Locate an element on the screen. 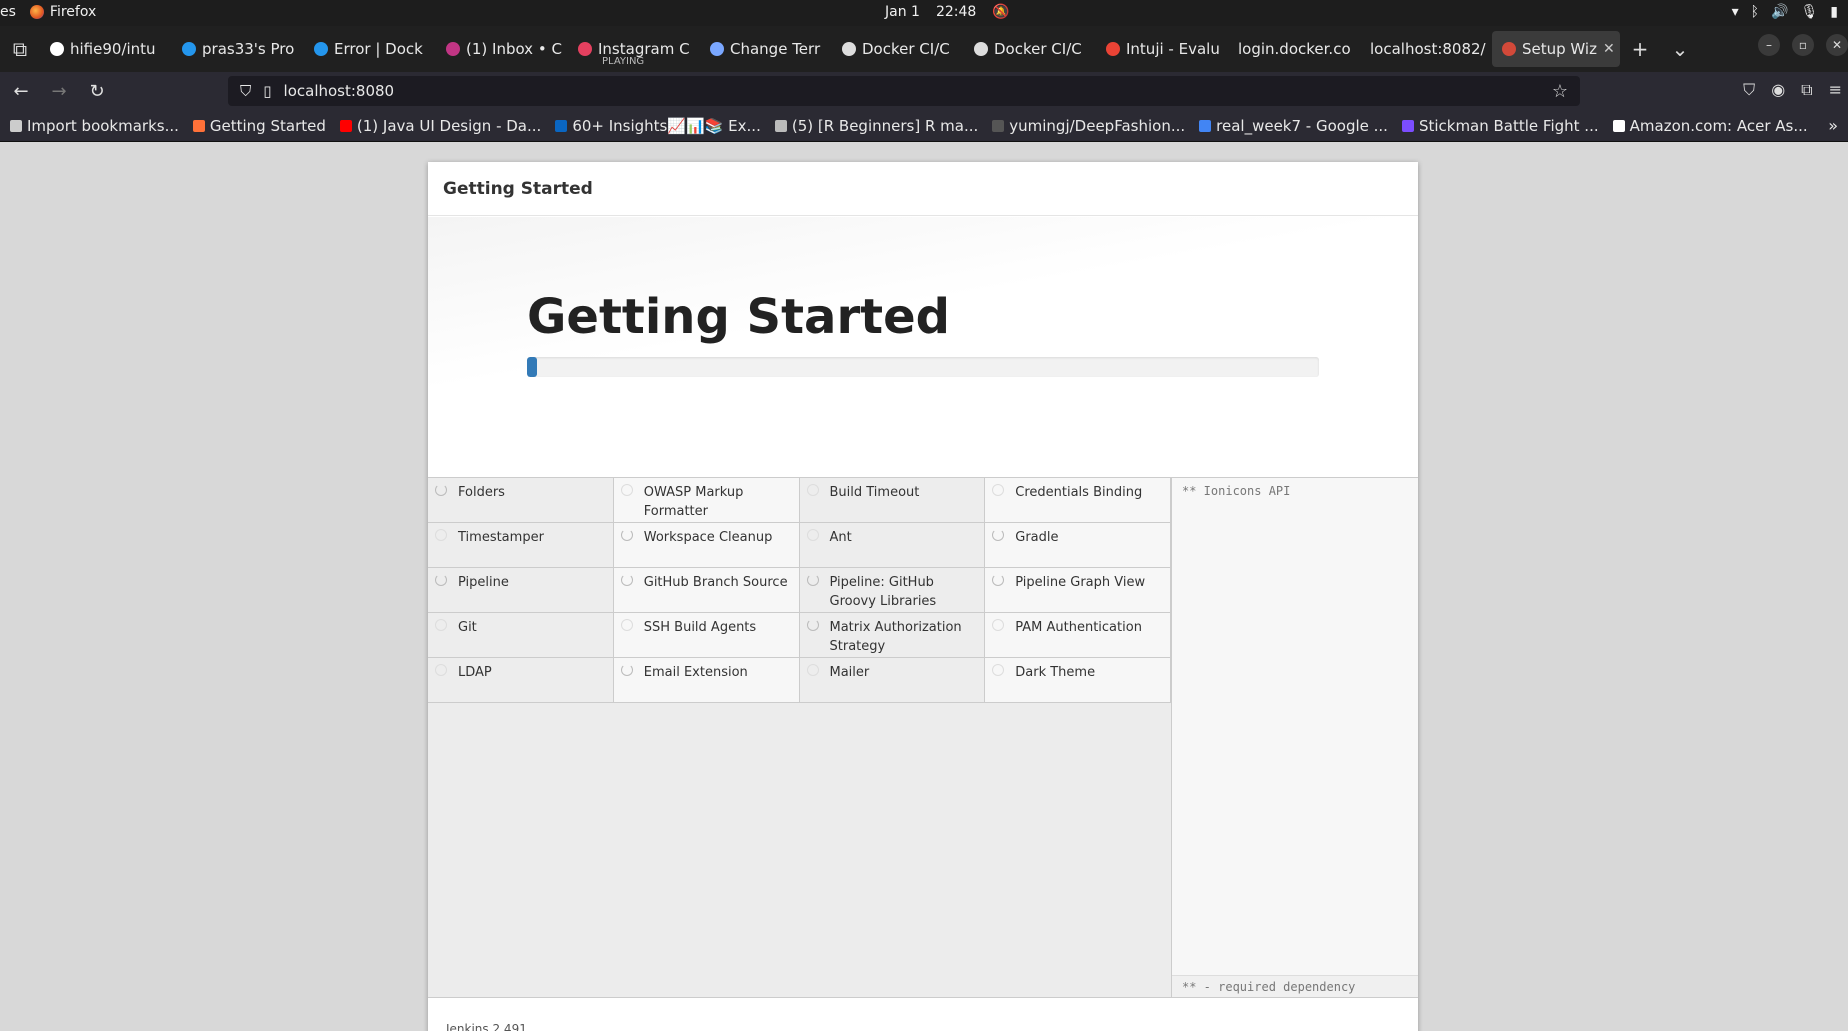 Image resolution: width=1848 pixels, height=1031 pixels. reload-button: ↻ is located at coordinates (97, 91).